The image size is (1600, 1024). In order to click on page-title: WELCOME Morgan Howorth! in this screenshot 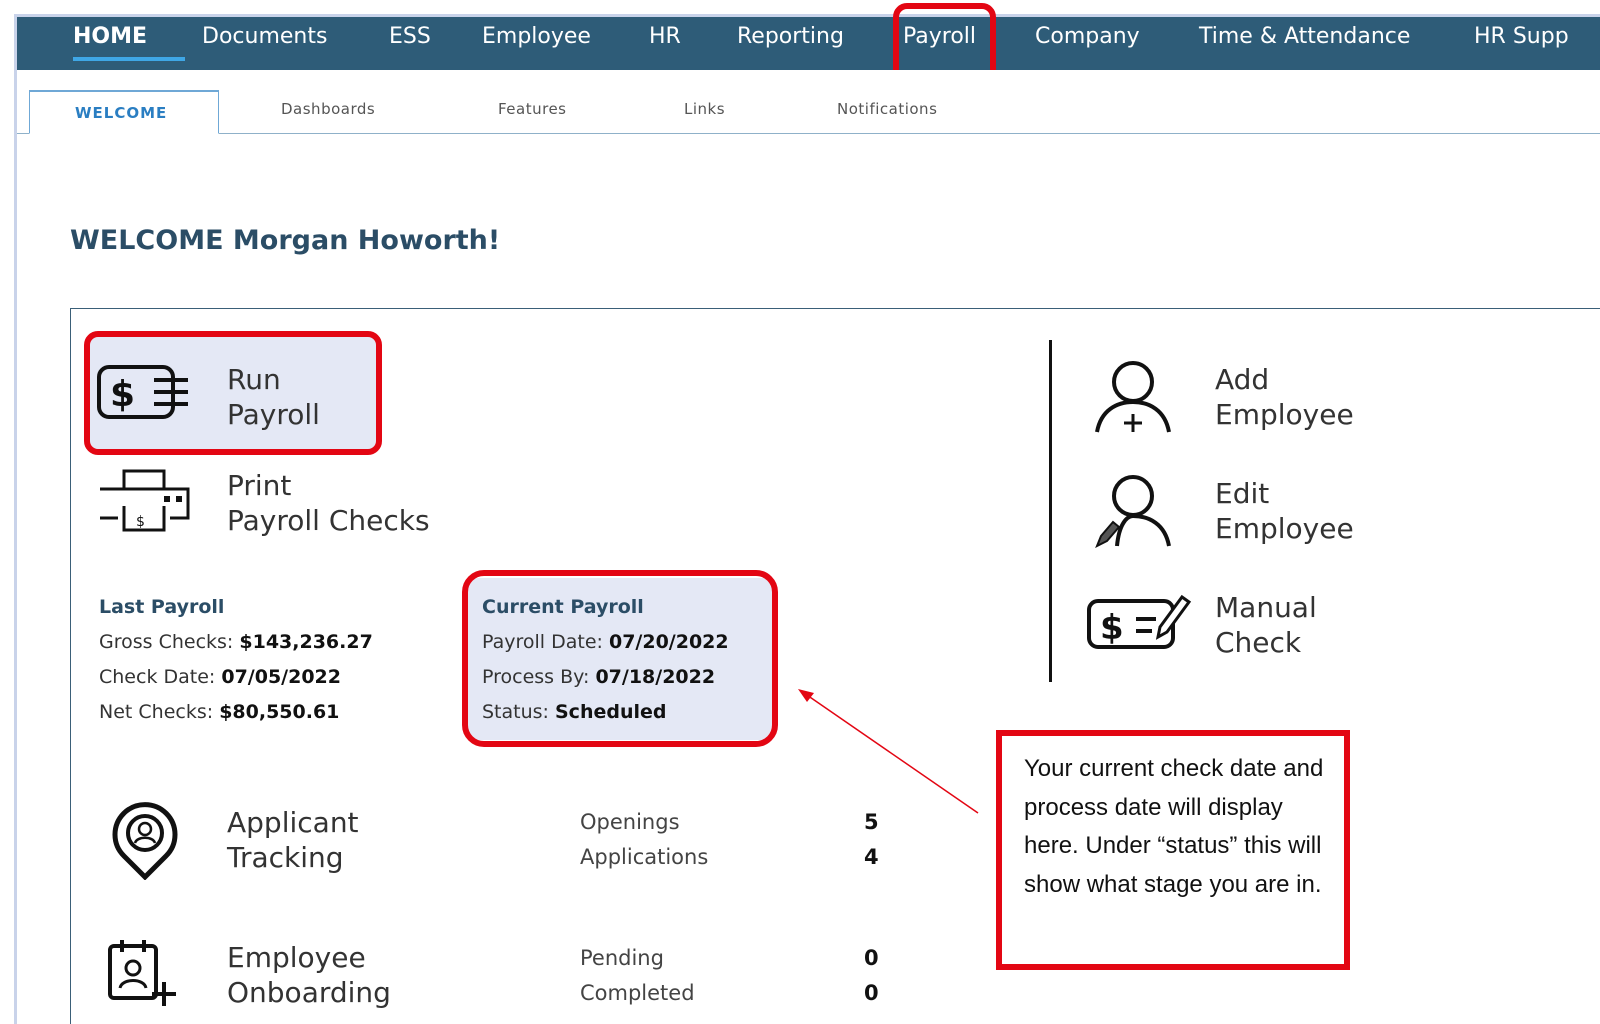, I will do `click(285, 240)`.